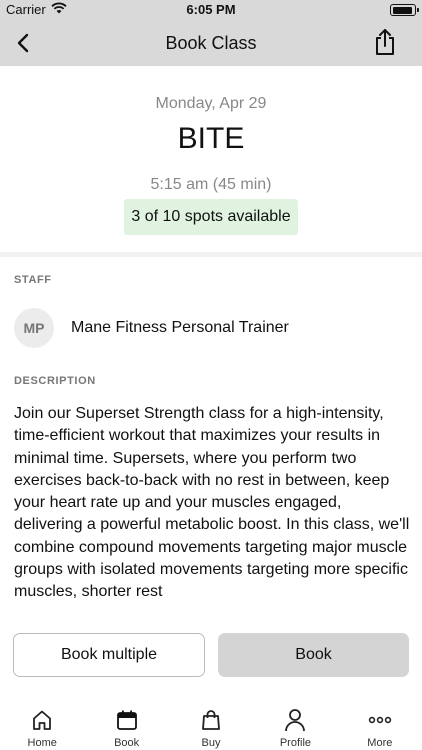 This screenshot has width=422, height=750. Describe the element at coordinates (313, 655) in the screenshot. I see `book-button: Book` at that location.